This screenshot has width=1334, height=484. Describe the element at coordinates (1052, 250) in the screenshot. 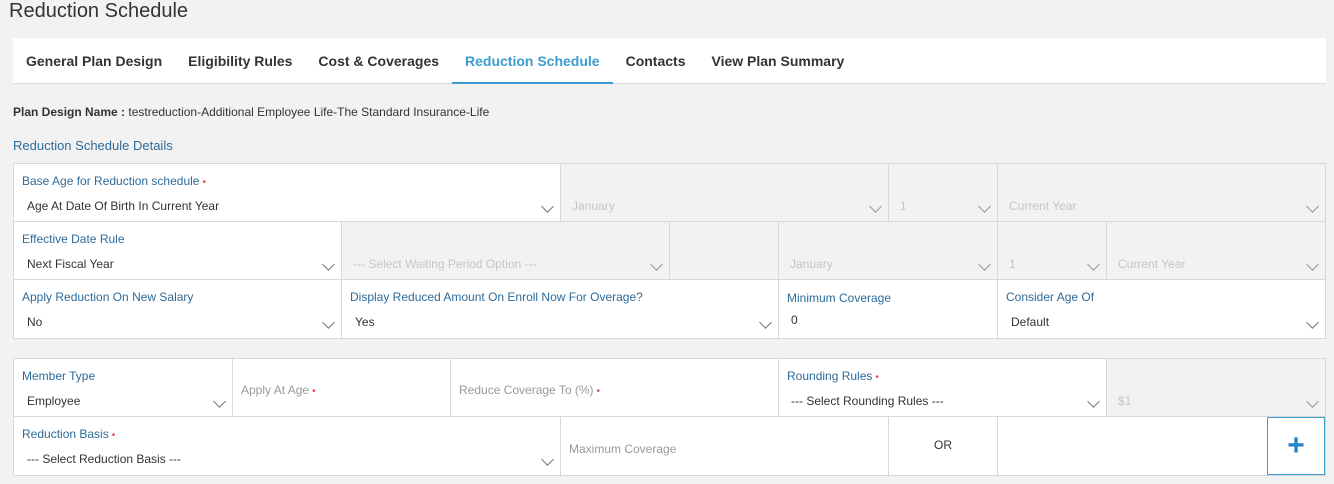

I see `effective-day-select: 1` at that location.